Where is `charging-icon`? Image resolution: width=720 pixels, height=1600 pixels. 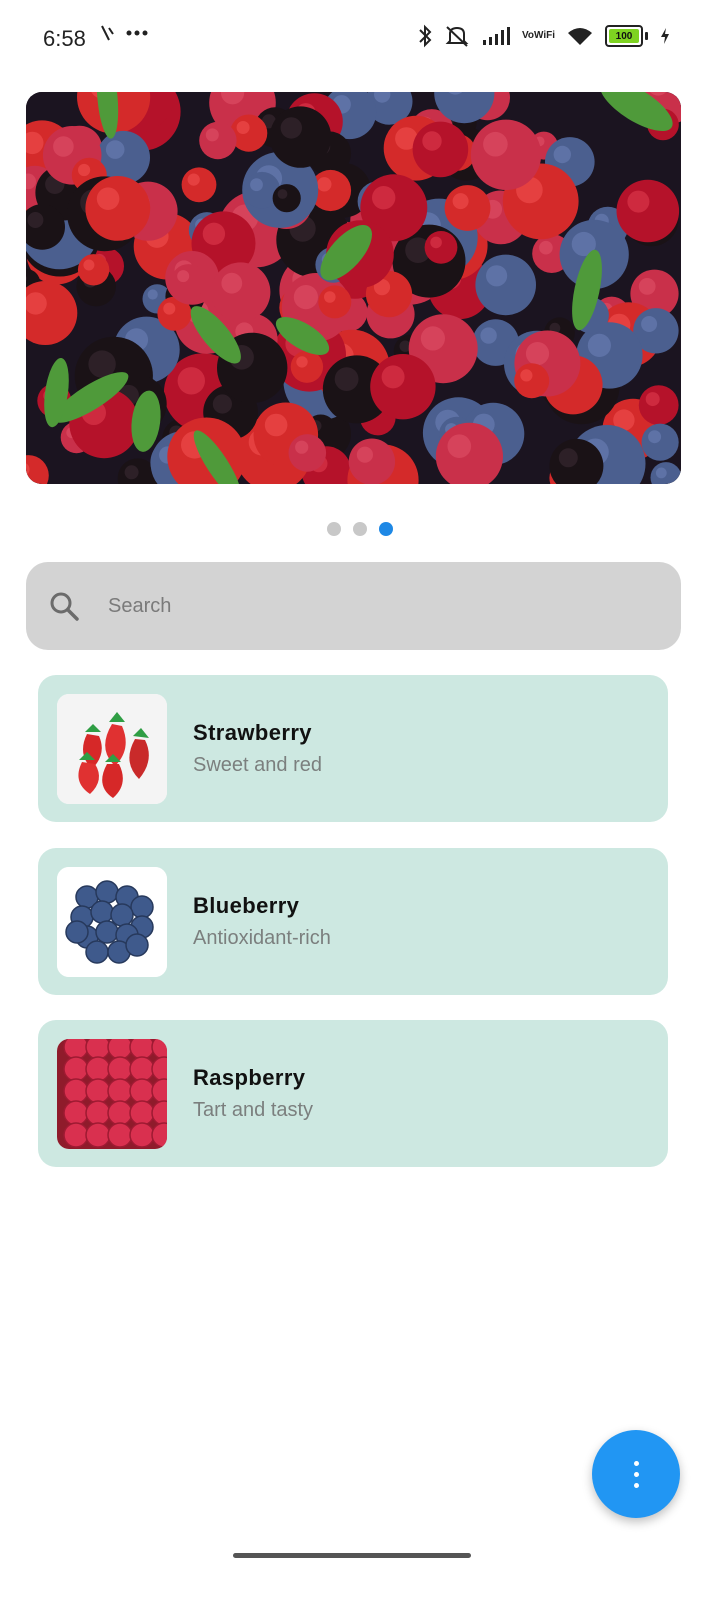
charging-icon is located at coordinates (665, 36).